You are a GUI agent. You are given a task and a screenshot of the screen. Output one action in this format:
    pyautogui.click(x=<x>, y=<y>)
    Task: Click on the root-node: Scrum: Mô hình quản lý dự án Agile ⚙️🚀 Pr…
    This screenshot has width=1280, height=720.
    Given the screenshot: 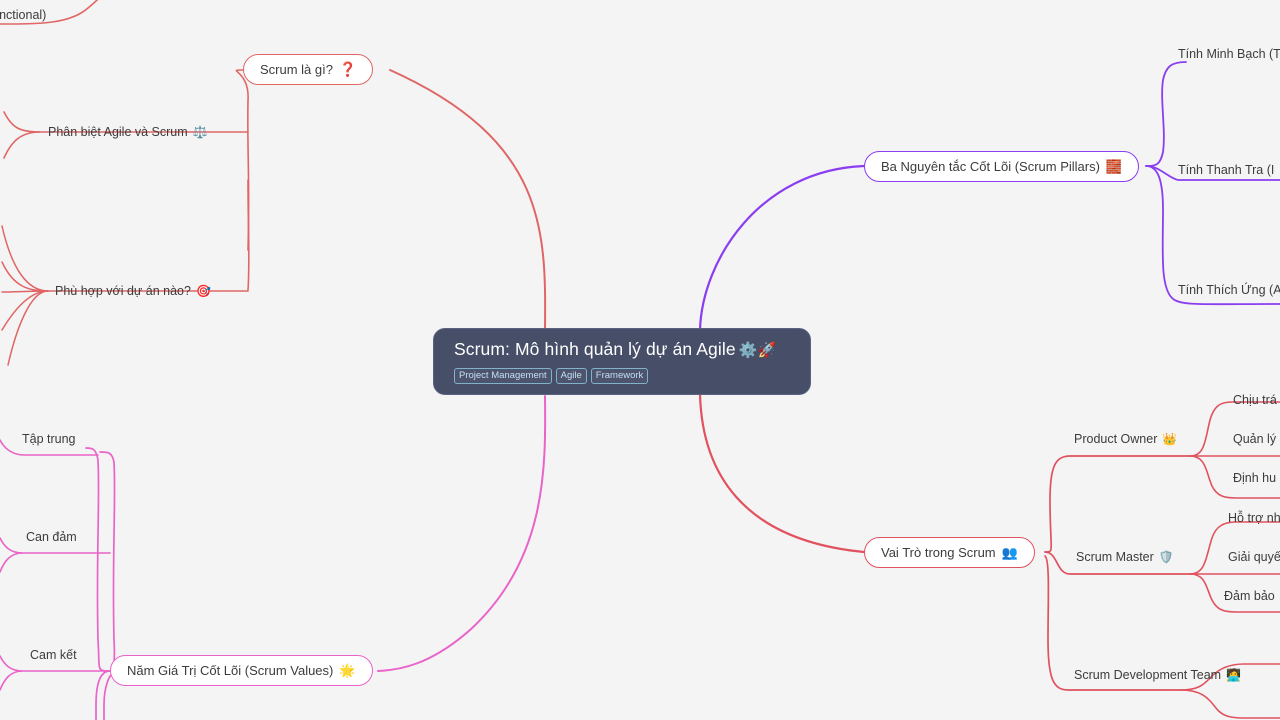 What is the action you would take?
    pyautogui.click(x=622, y=361)
    